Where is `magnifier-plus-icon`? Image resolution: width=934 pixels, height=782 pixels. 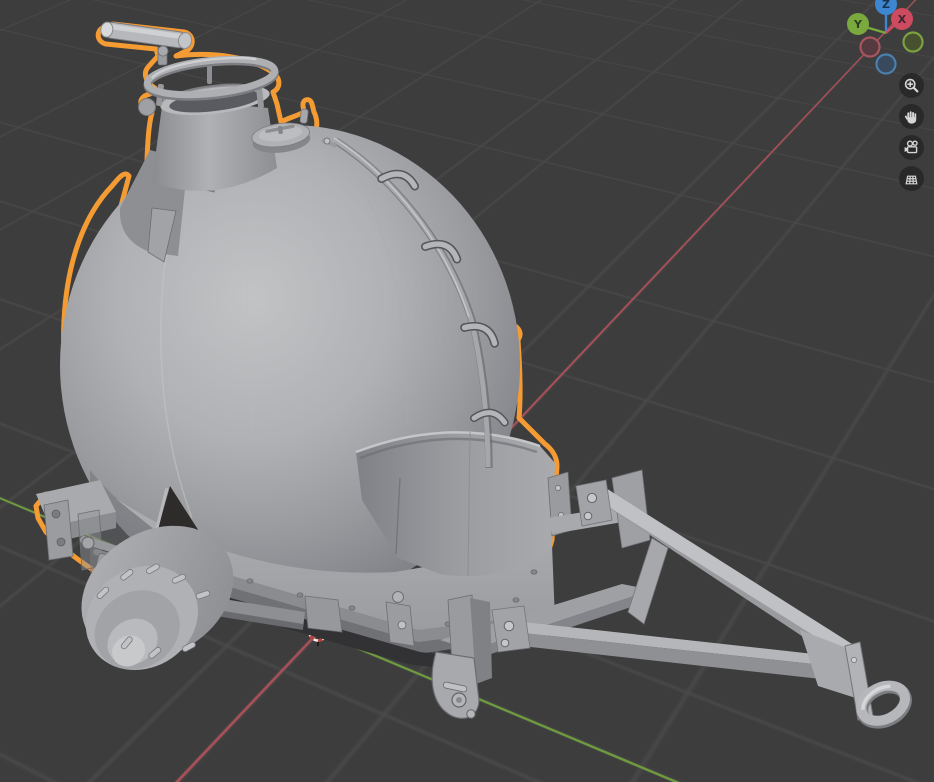 magnifier-plus-icon is located at coordinates (911, 85).